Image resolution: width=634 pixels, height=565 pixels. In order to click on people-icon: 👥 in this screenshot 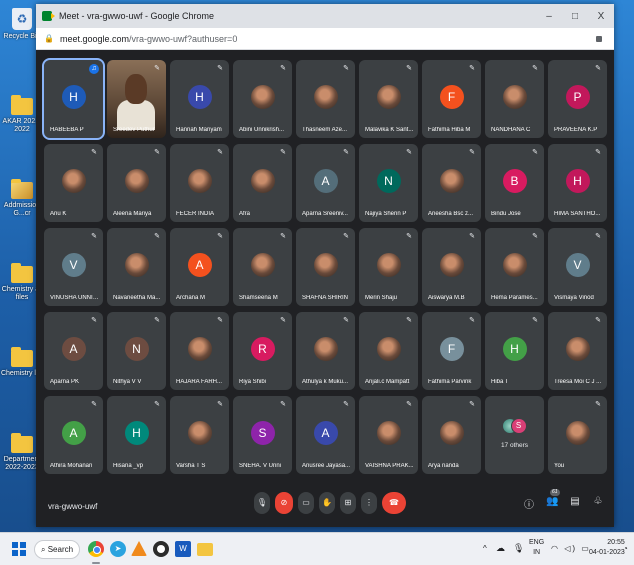, I will do `click(552, 501)`.